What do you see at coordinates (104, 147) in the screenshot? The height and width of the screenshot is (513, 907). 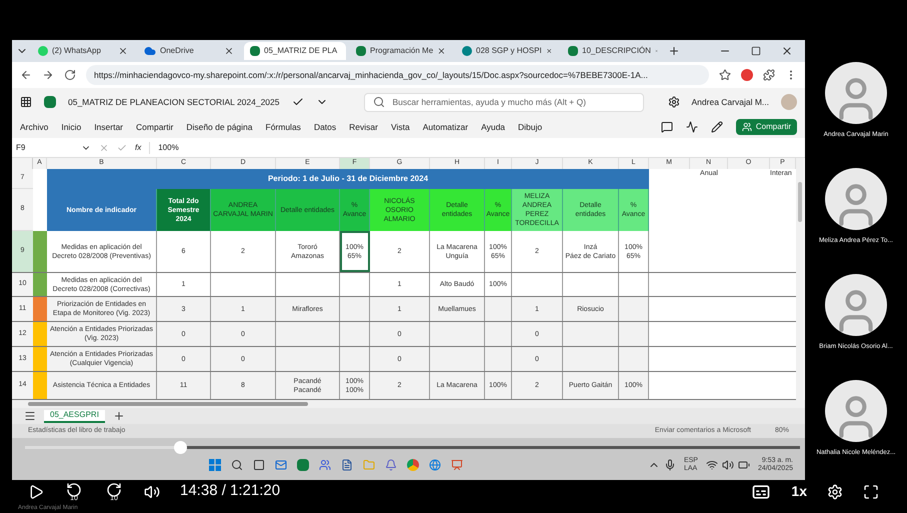 I see `cancel-icon` at bounding box center [104, 147].